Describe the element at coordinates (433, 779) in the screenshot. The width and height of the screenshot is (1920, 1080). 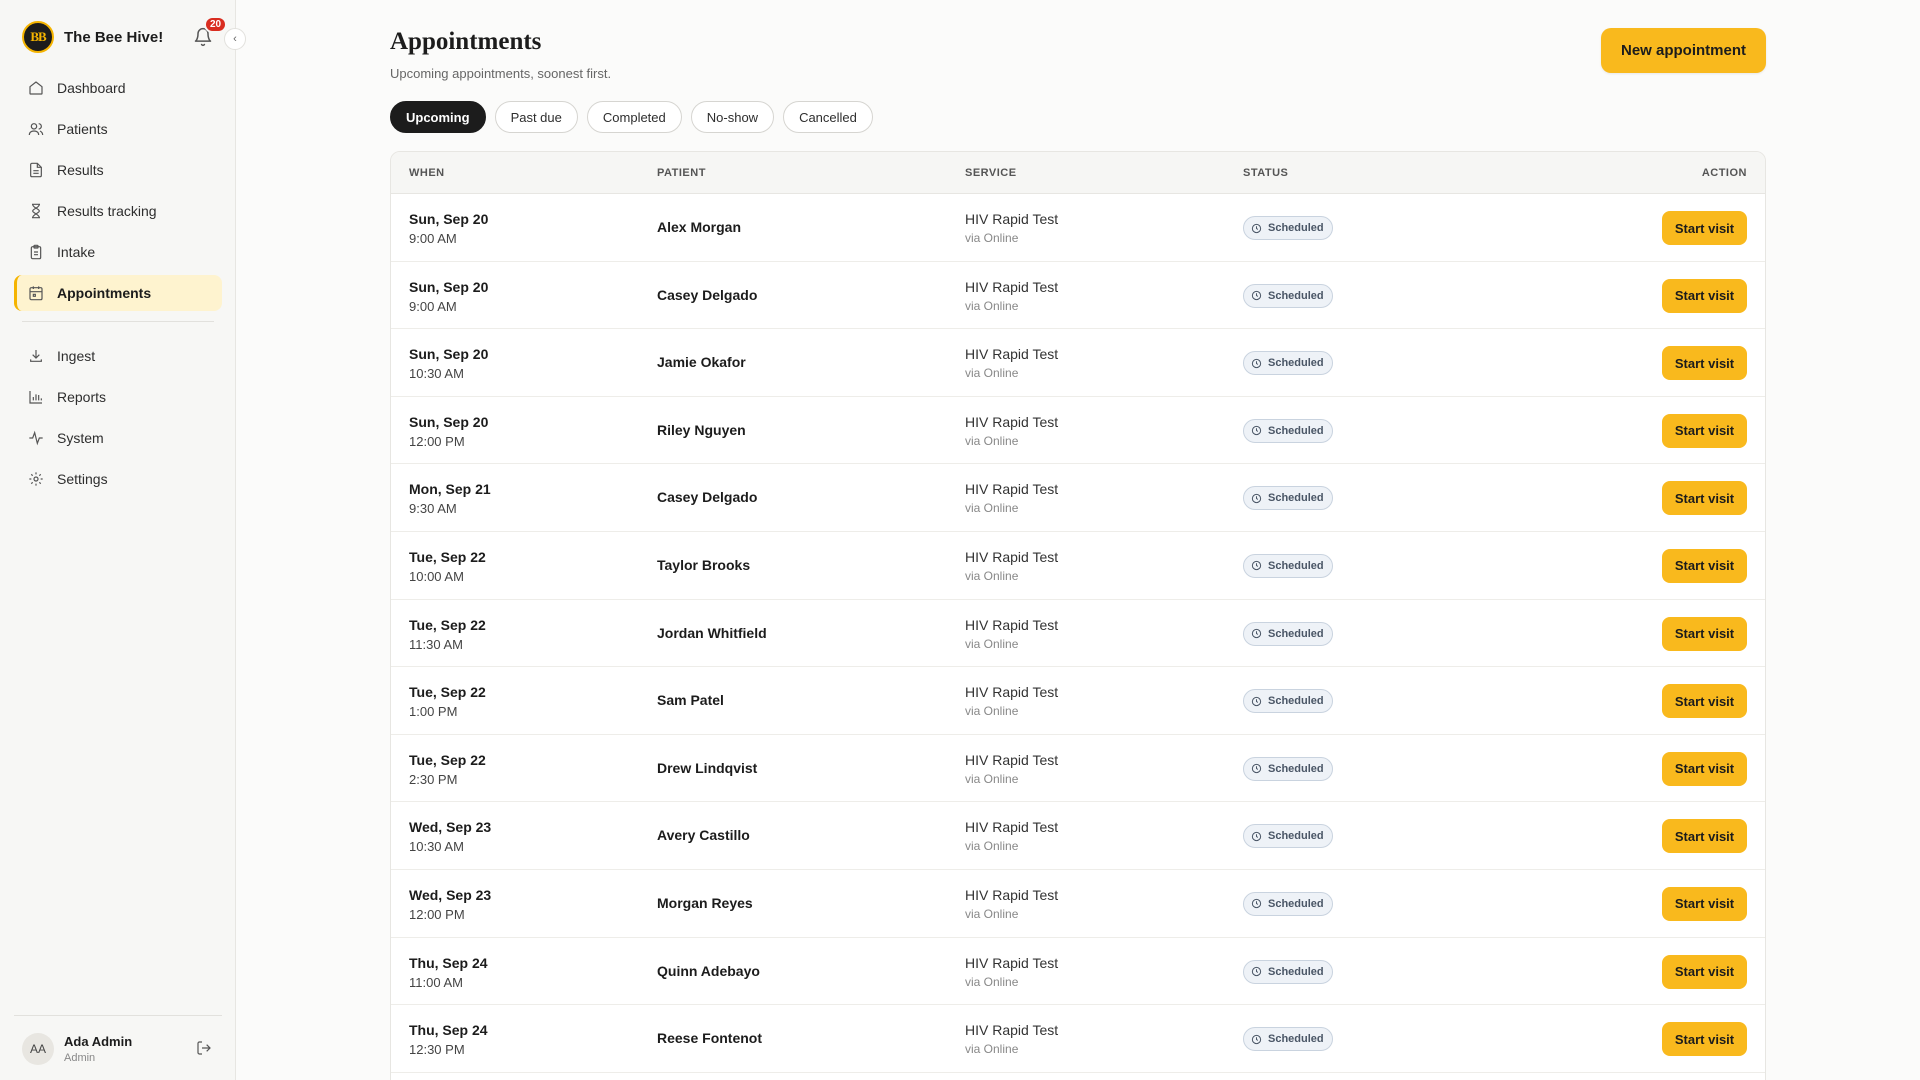
I see `appointment-time: 2:30 PM` at that location.